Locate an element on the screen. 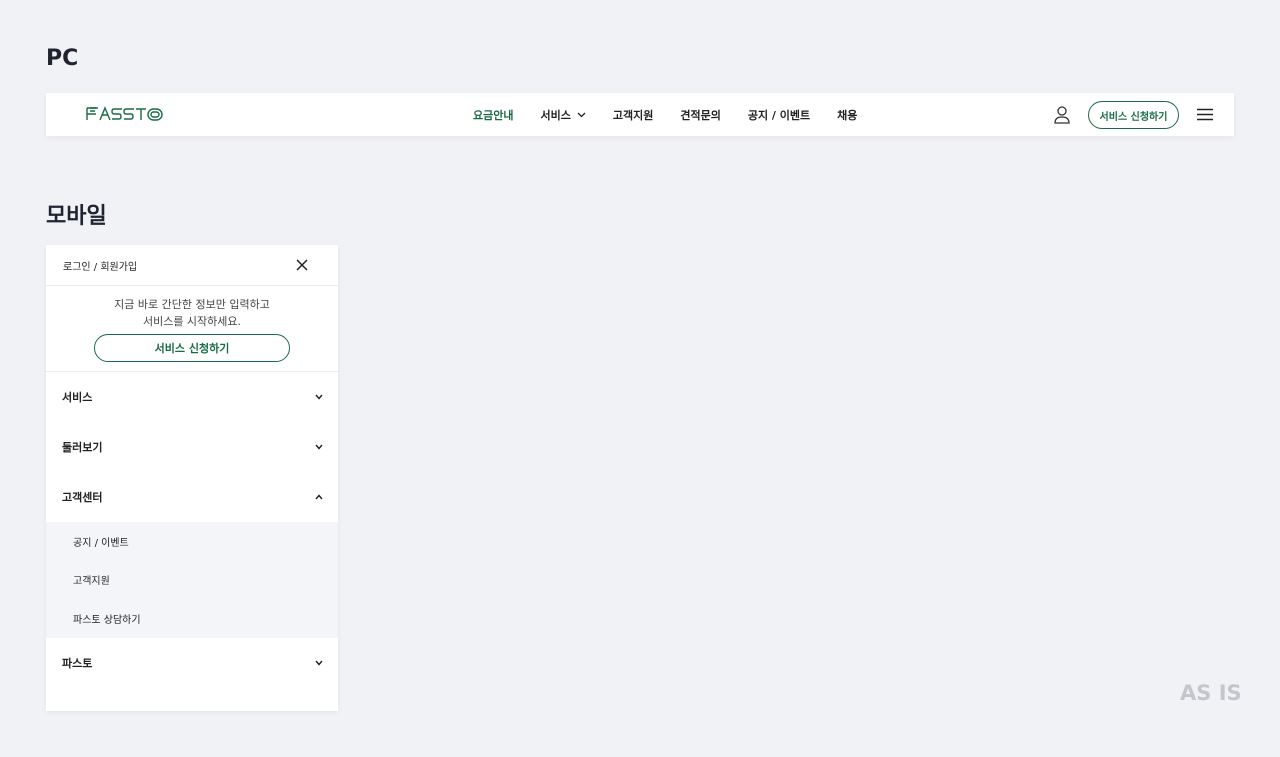 Image resolution: width=1280 pixels, height=757 pixels. mobile-section-title: 모바일 is located at coordinates (76, 216).